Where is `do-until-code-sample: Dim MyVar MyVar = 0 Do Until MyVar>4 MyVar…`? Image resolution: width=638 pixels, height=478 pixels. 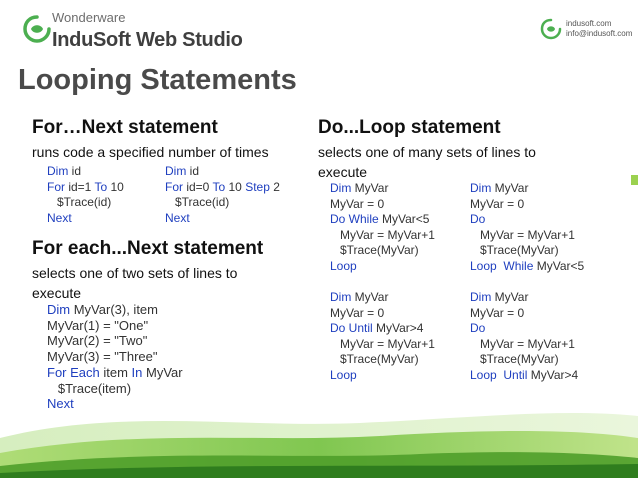 do-until-code-sample: Dim MyVar MyVar = 0 Do Until MyVar>4 MyVar… is located at coordinates (382, 336).